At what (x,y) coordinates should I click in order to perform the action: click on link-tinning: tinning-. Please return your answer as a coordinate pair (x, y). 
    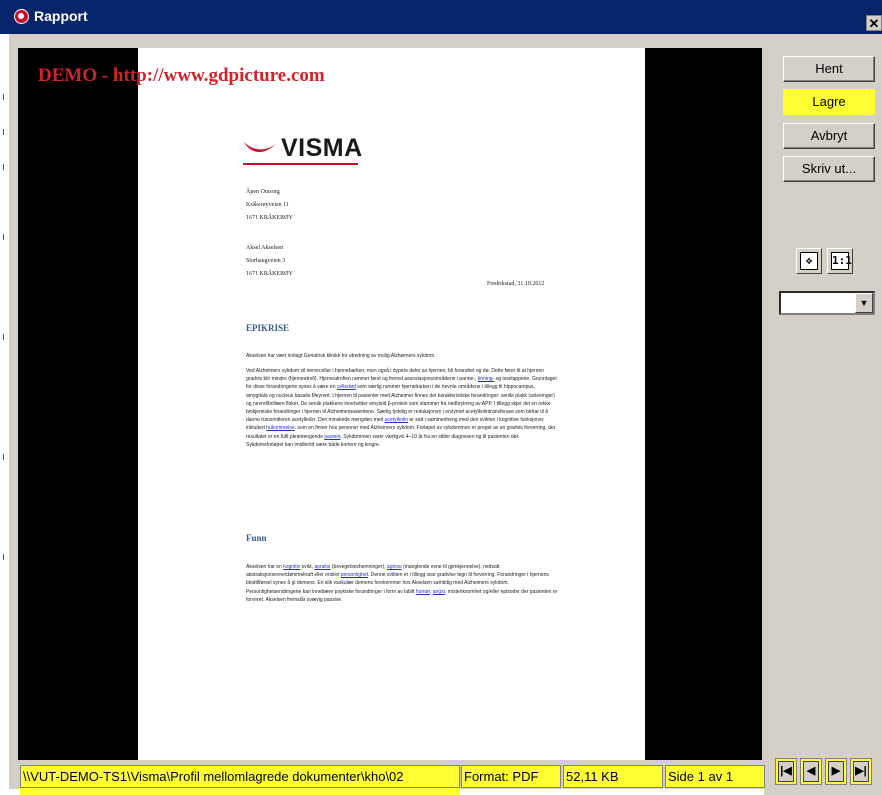
    Looking at the image, I should click on (486, 379).